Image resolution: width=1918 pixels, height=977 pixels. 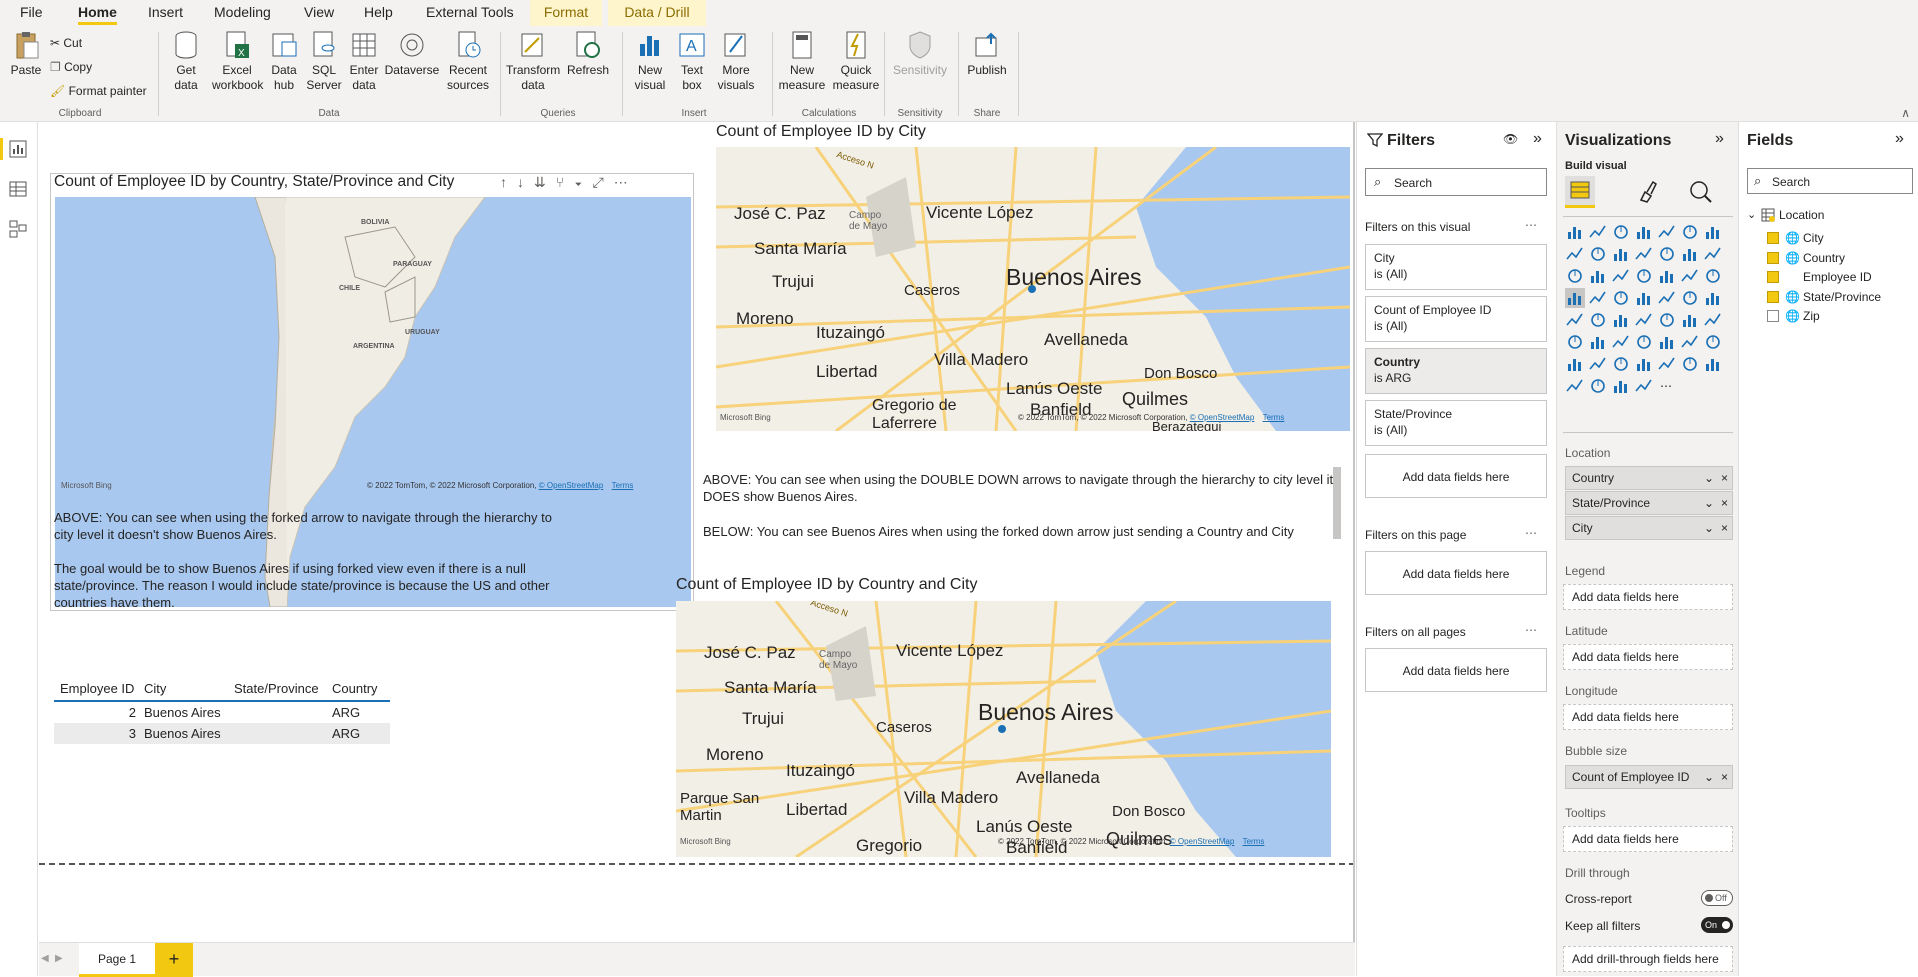 I want to click on focus-mode-icon: ⤢, so click(x=603, y=182).